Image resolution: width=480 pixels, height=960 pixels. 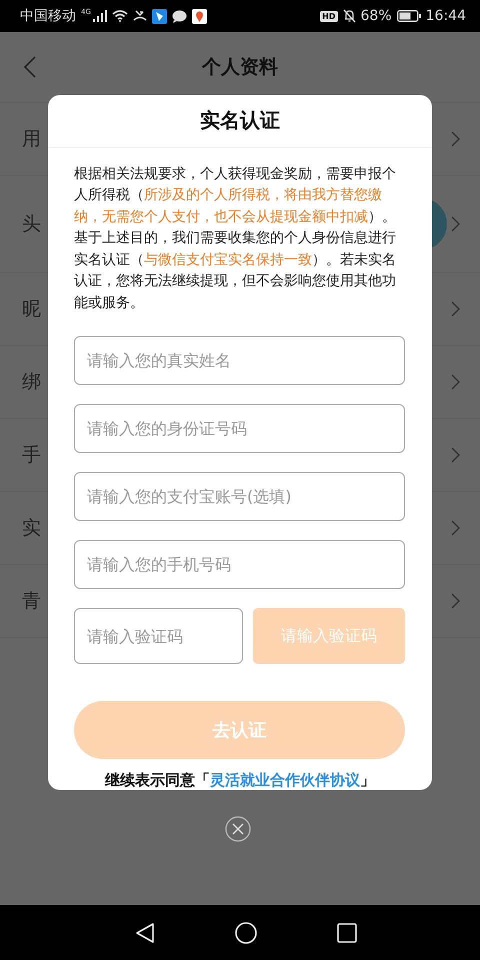 I want to click on app-icon, so click(x=159, y=16).